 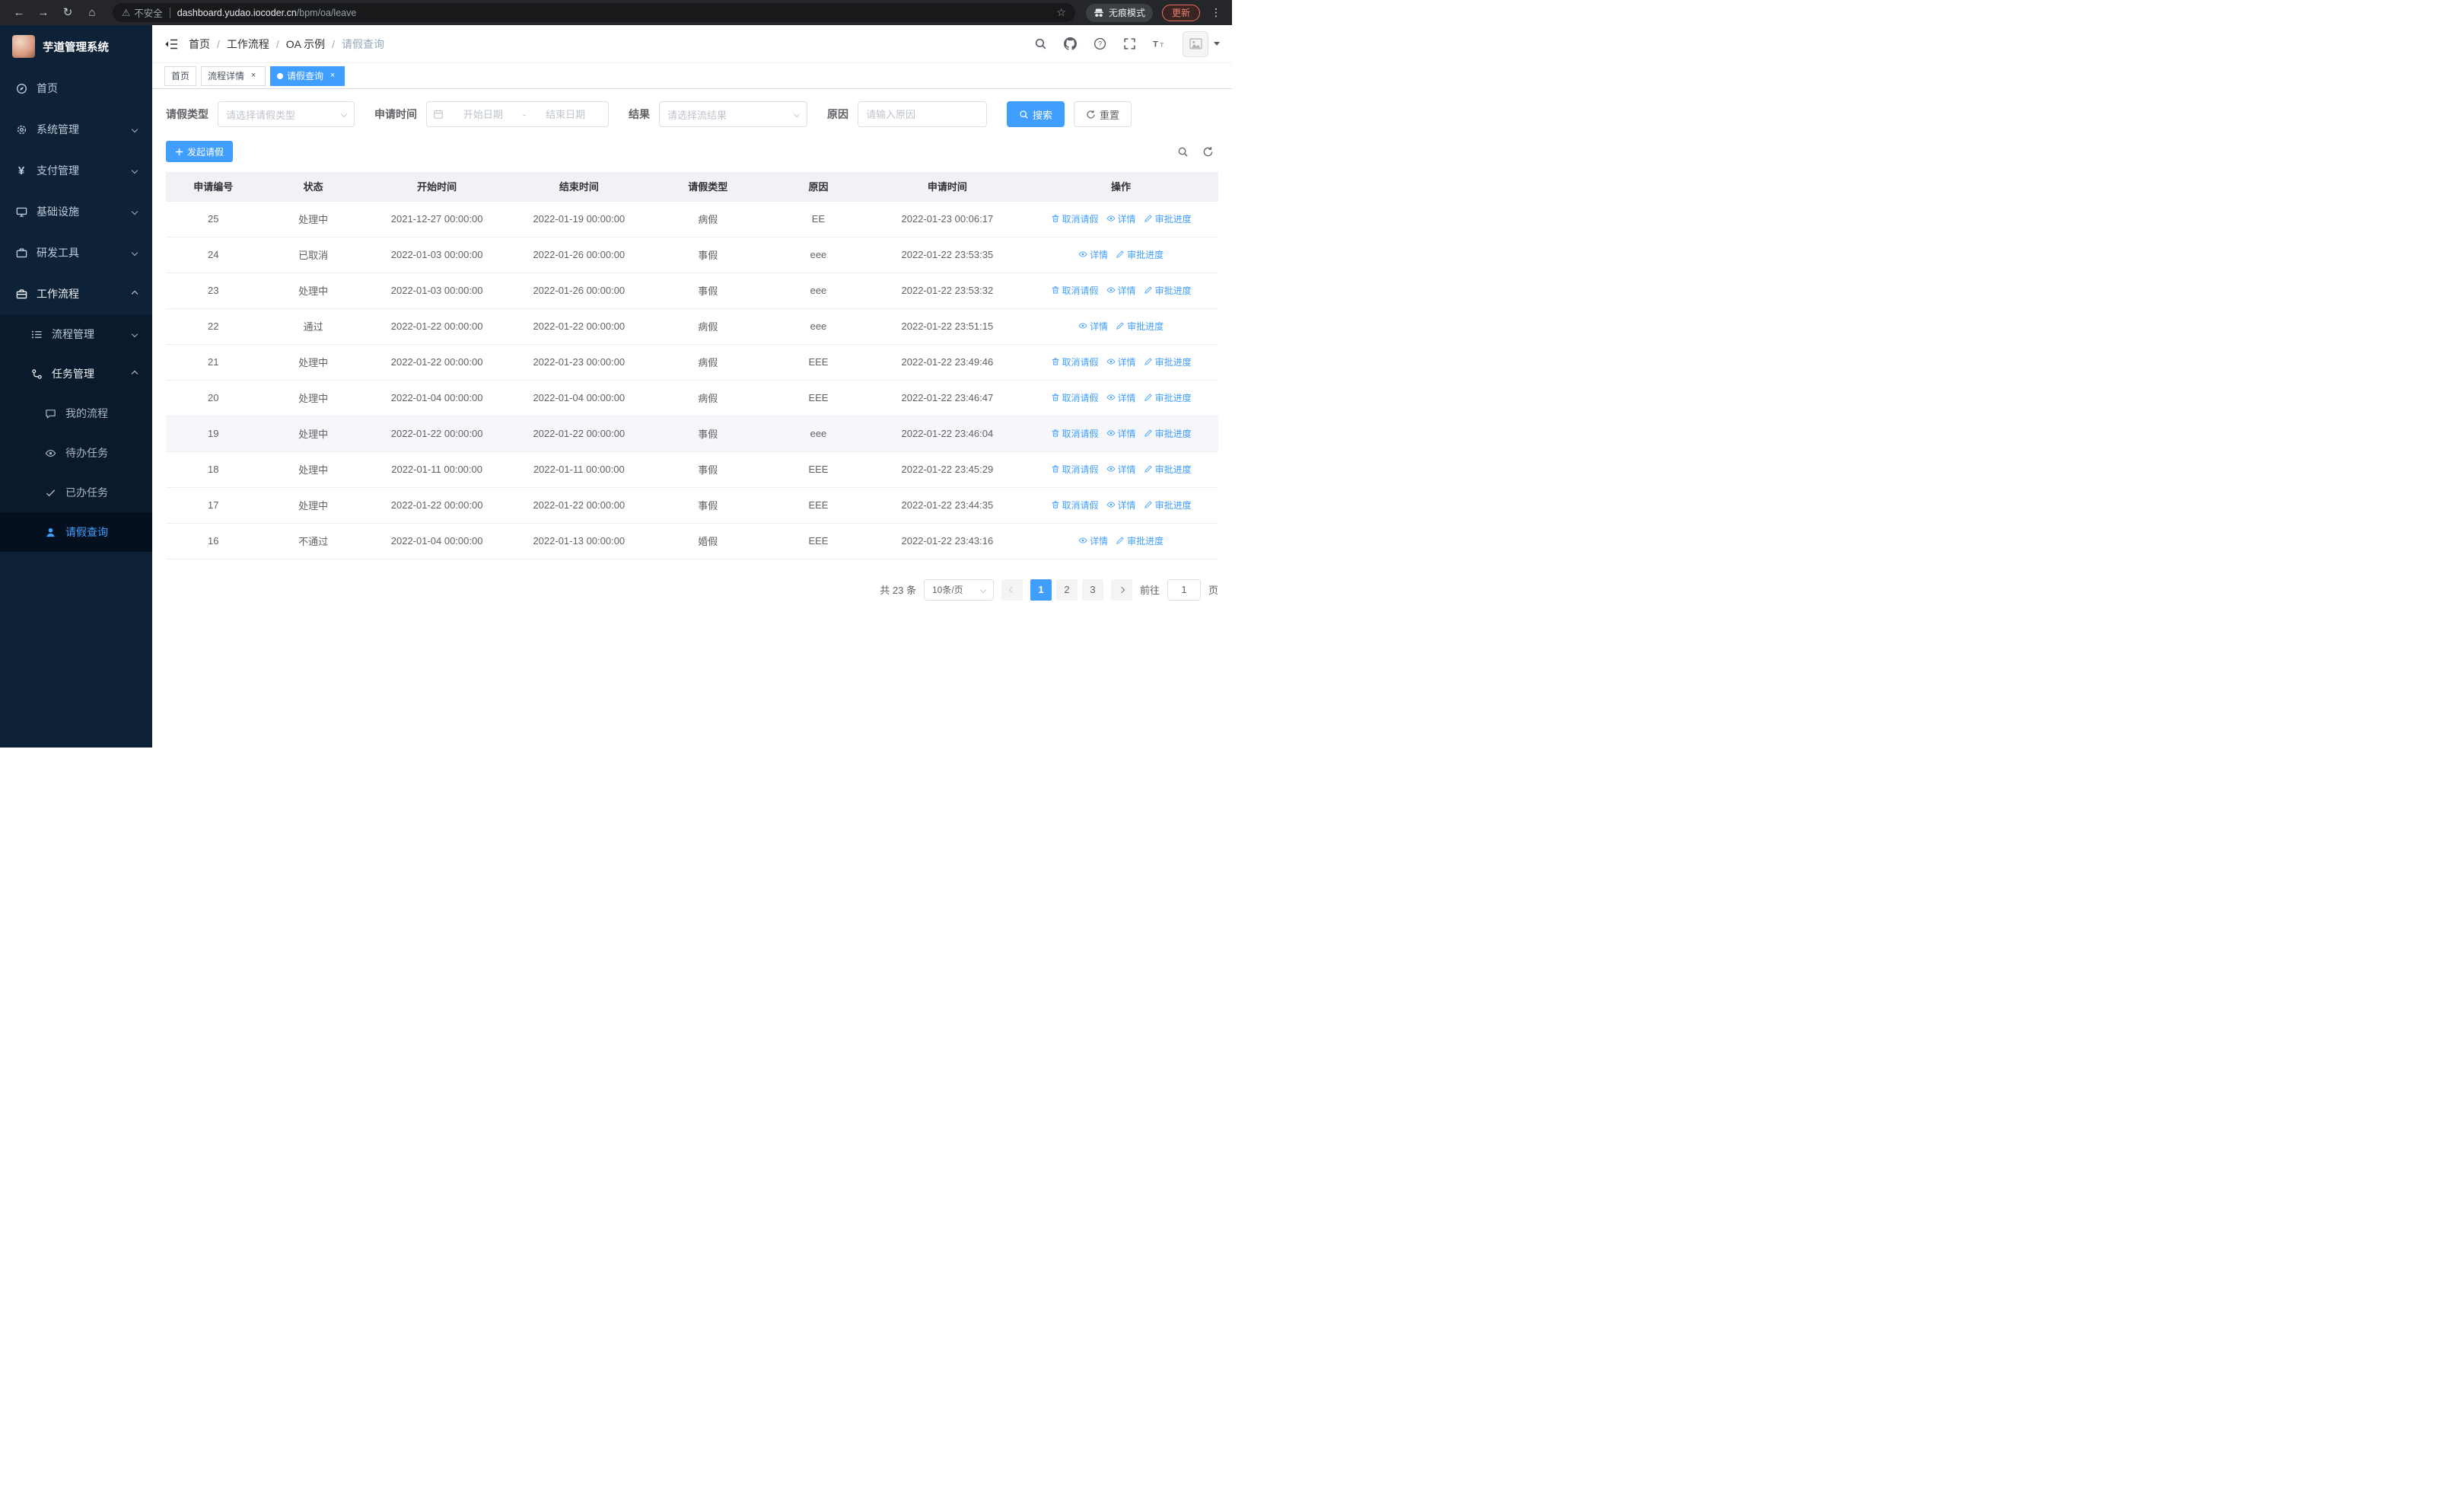 I want to click on page-button-2: 2, so click(x=1066, y=590).